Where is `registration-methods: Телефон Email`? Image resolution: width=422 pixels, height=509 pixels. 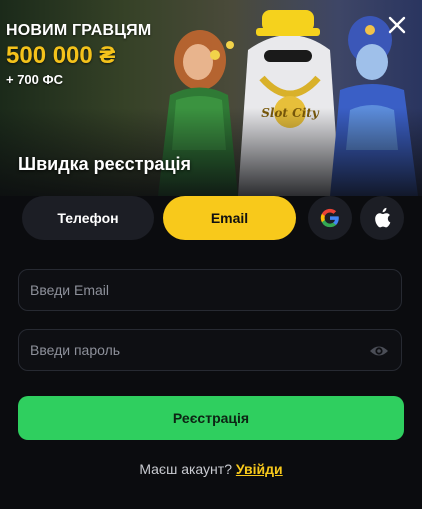
registration-methods: Телефон Email is located at coordinates (211, 224).